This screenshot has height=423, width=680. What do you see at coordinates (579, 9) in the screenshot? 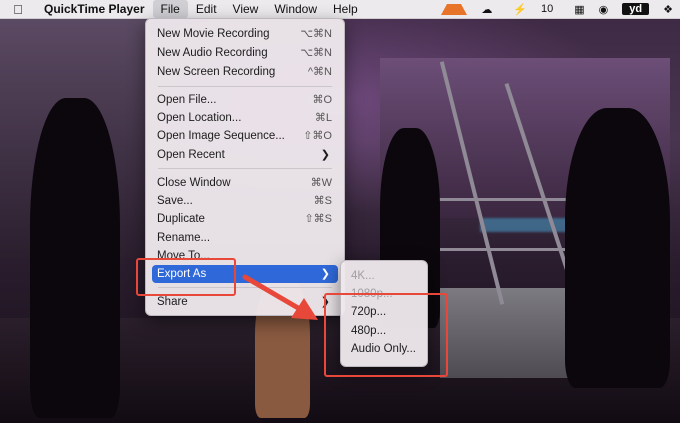
I see `display-icon: ▦` at bounding box center [579, 9].